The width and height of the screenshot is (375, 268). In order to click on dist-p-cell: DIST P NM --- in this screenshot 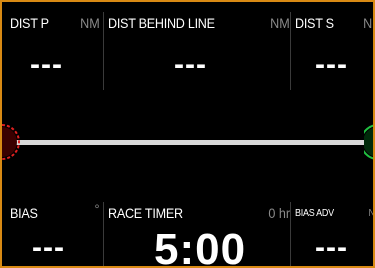, I will do `click(52, 57)`.